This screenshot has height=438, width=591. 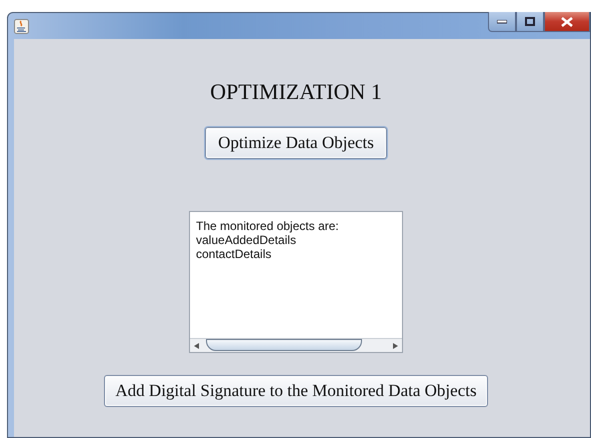 I want to click on heading: OPTIMIZATION 1, so click(x=296, y=92).